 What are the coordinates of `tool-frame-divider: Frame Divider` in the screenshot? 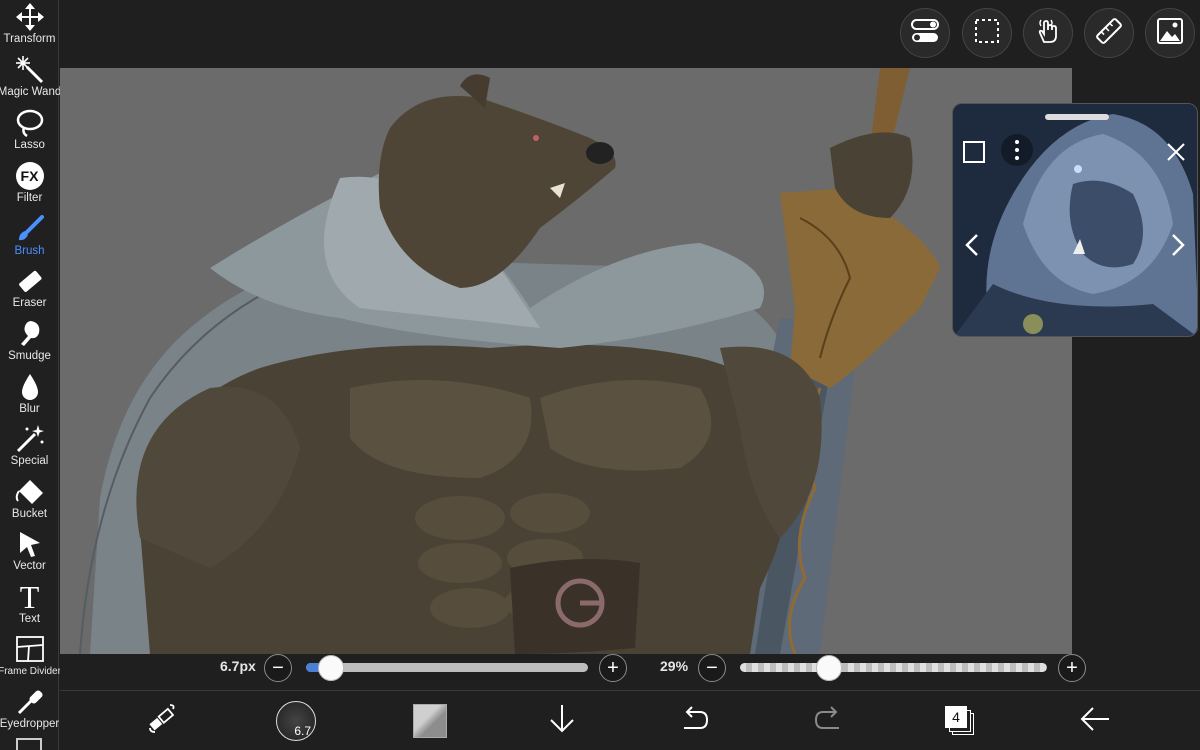 It's located at (30, 658).